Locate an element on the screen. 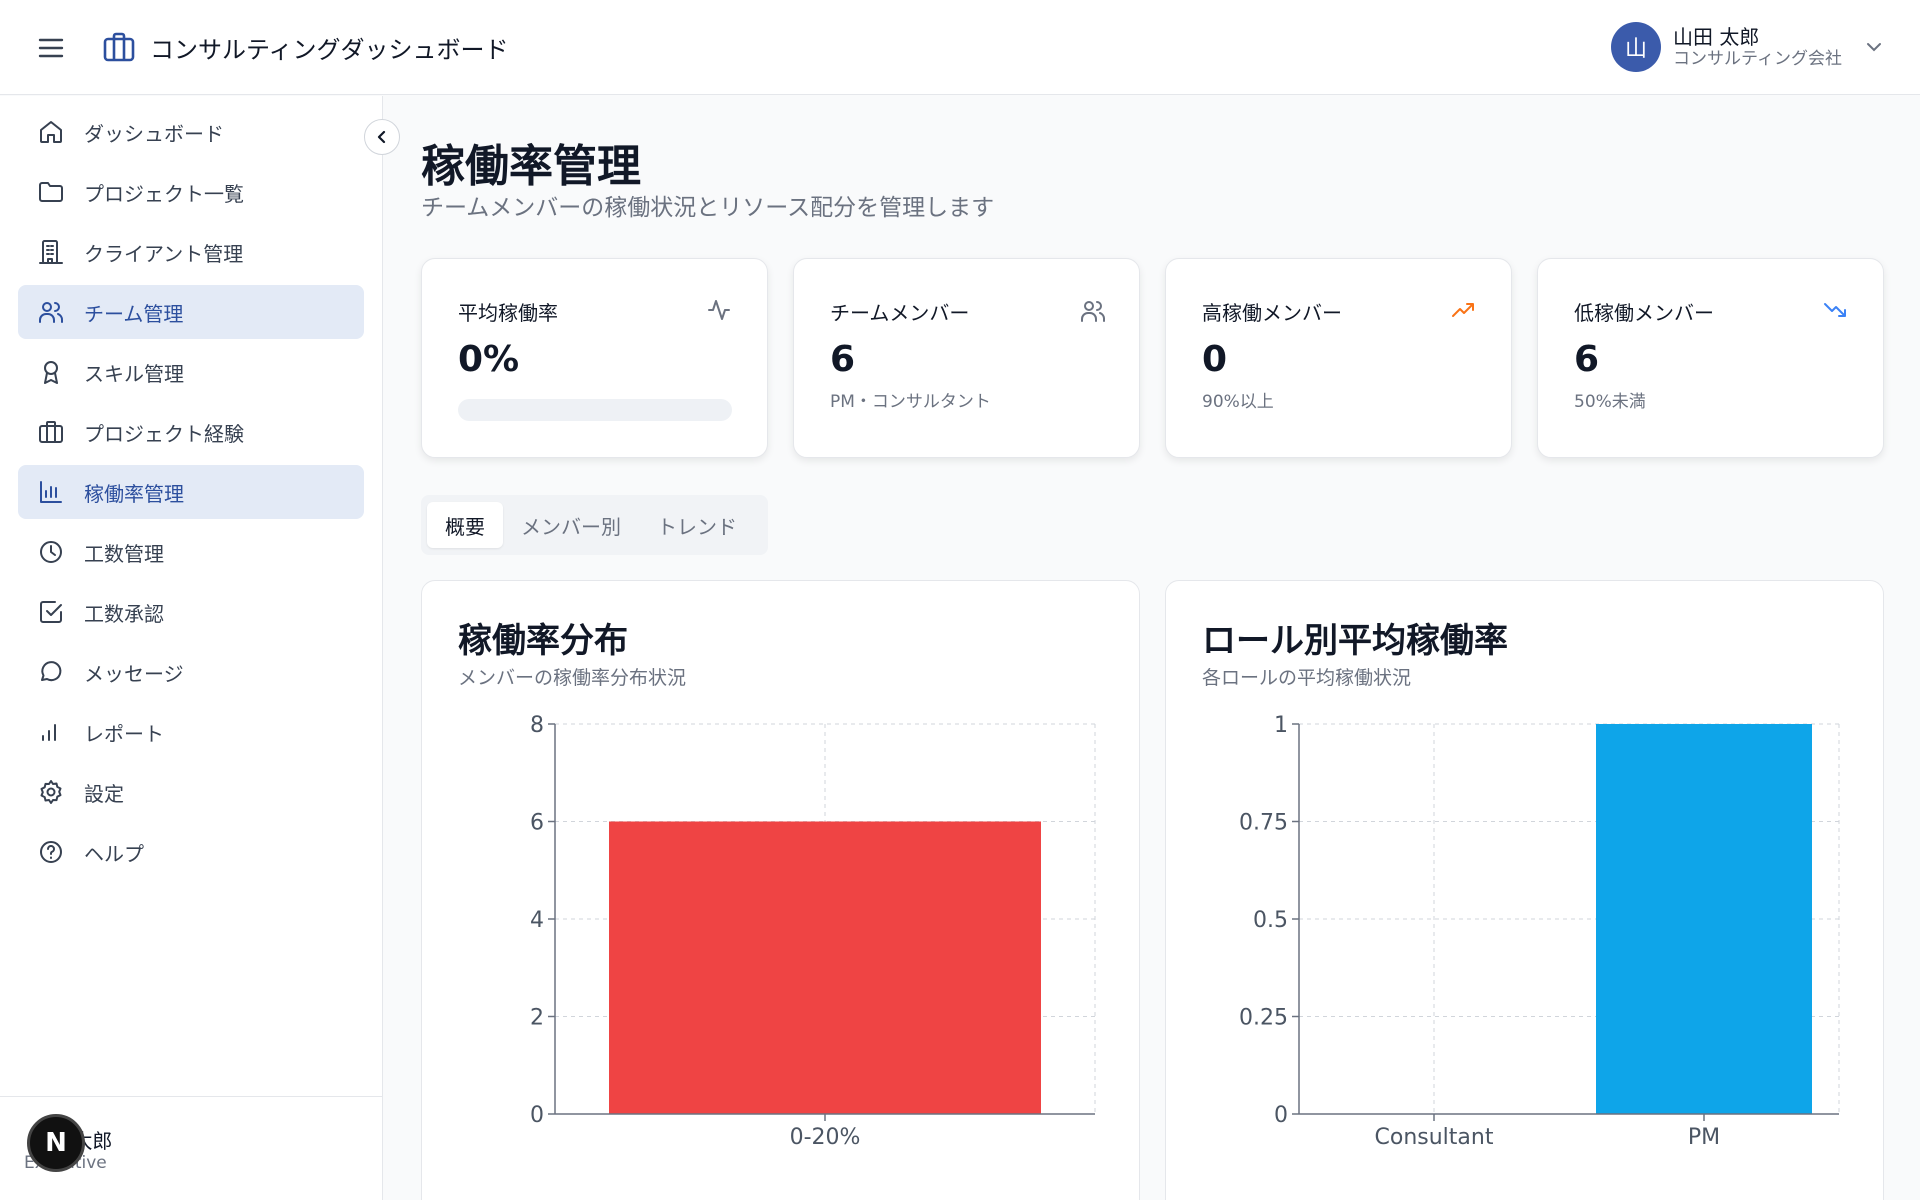 The height and width of the screenshot is (1200, 1920). activity-icon is located at coordinates (719, 310).